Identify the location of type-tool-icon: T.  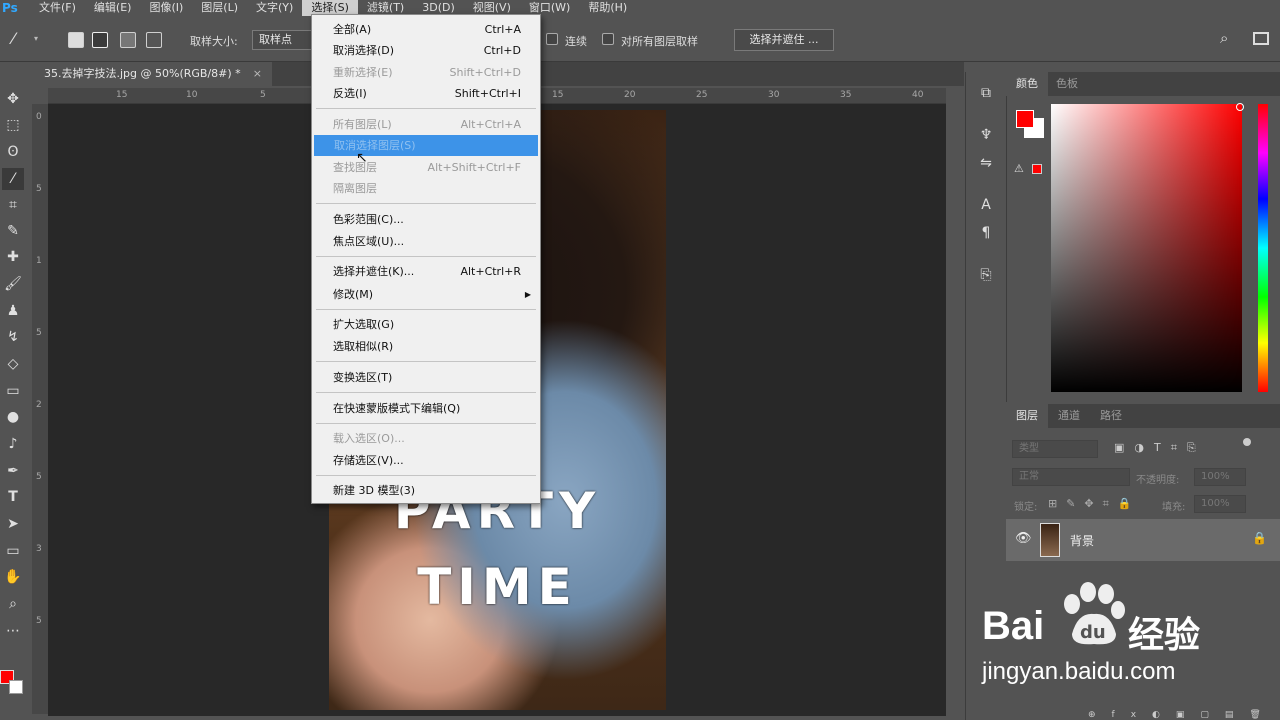
(13, 497).